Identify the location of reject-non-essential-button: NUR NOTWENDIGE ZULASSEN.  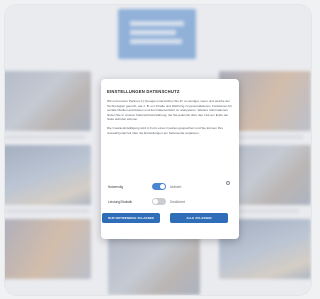
(131, 218).